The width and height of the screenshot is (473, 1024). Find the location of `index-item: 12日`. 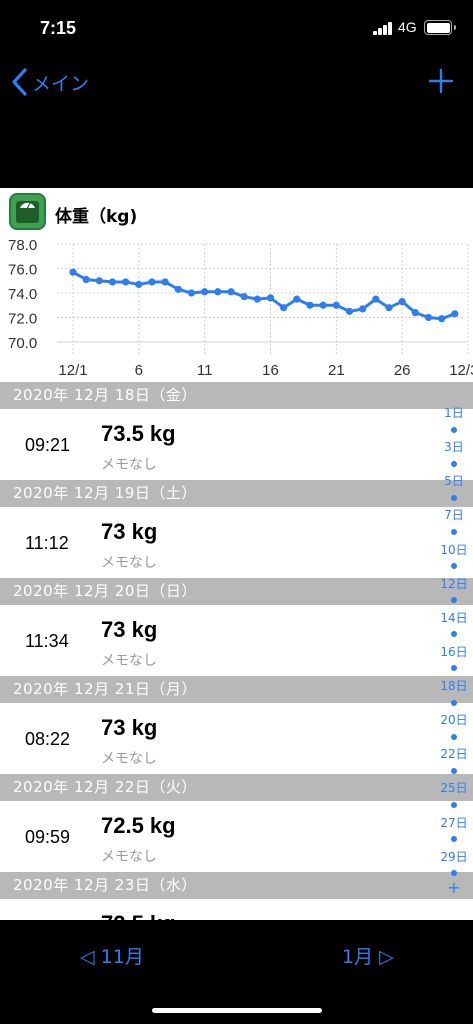

index-item: 12日 is located at coordinates (453, 583).